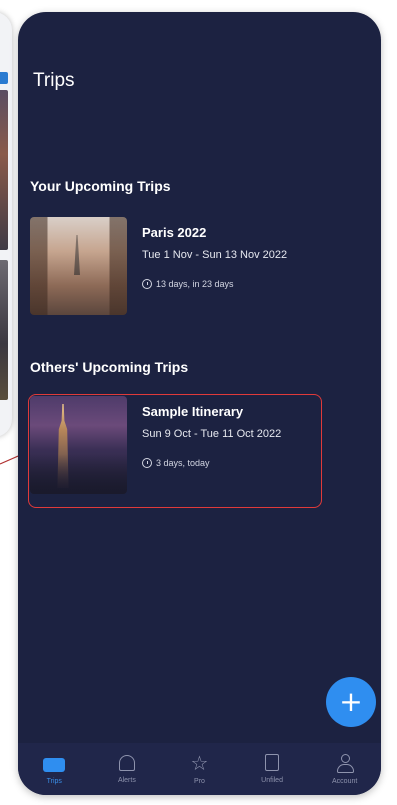 The width and height of the screenshot is (397, 805). I want to click on trip-name: Sample Itinerary, so click(193, 411).